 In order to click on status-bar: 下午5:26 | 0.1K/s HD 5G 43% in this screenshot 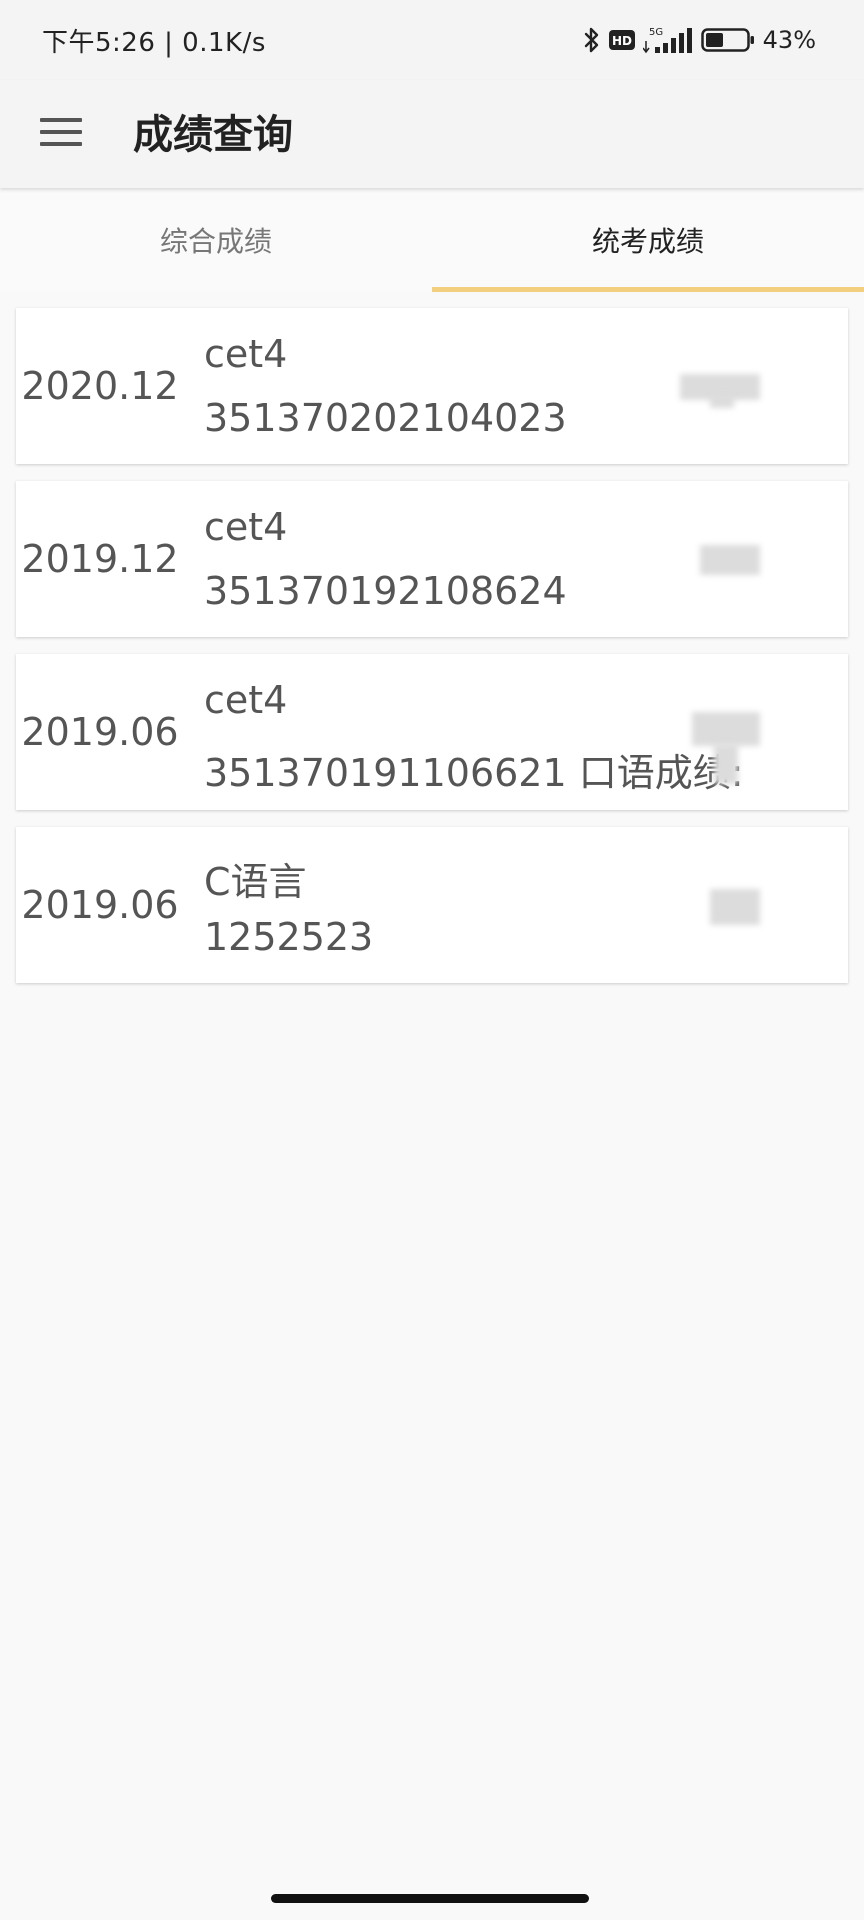, I will do `click(432, 40)`.